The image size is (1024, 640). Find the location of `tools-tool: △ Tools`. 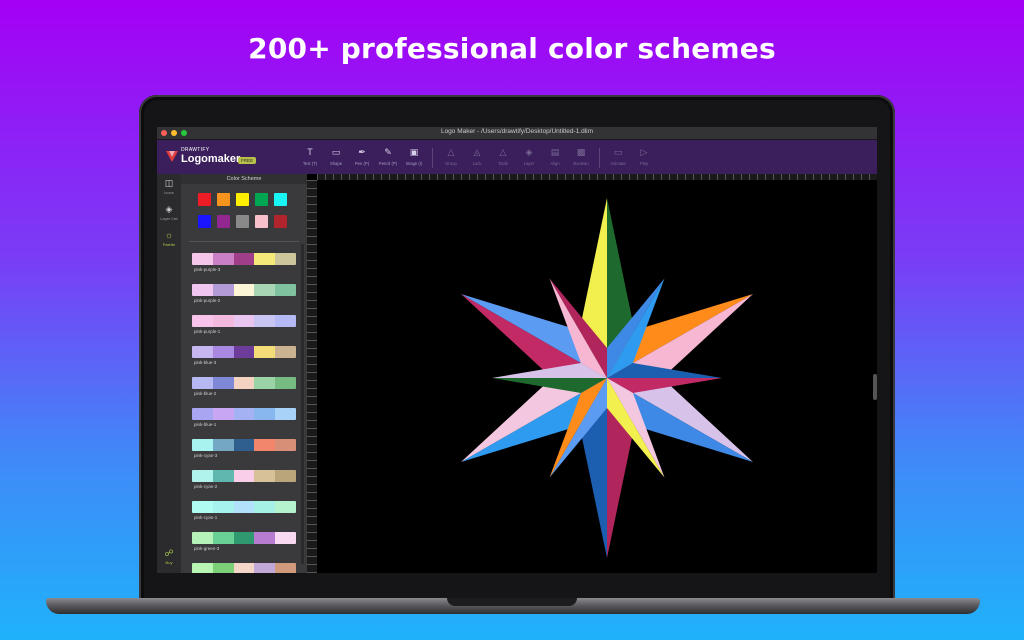

tools-tool: △ Tools is located at coordinates (503, 158).